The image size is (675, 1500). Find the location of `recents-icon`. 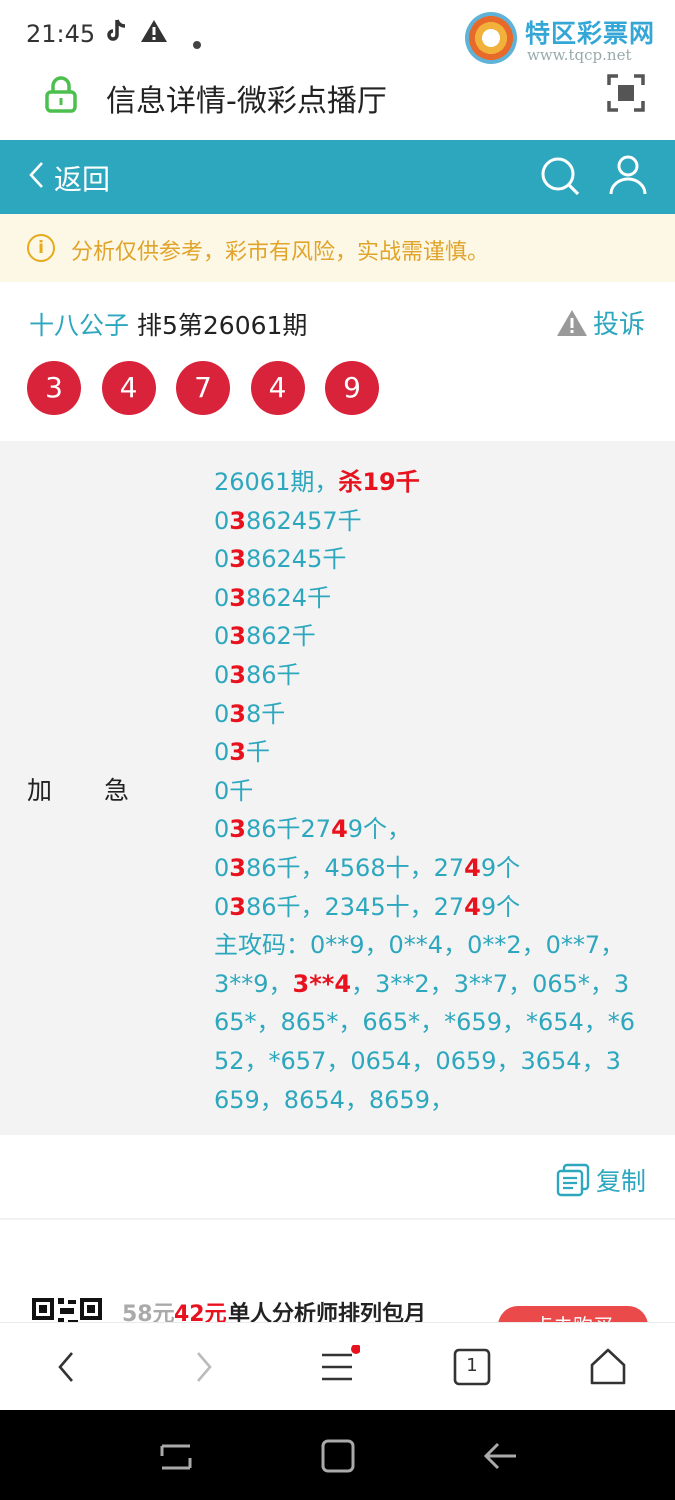

recents-icon is located at coordinates (176, 1456).